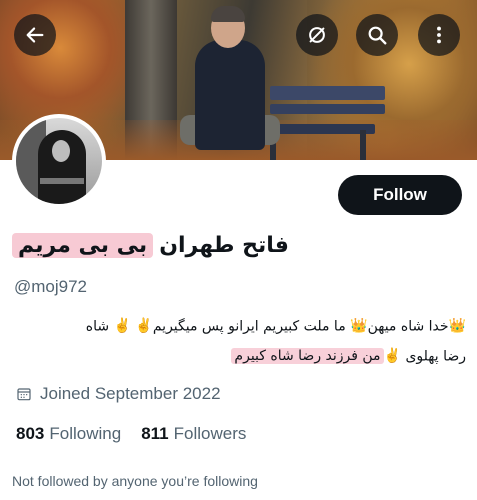  I want to click on grok-icon, so click(317, 35).